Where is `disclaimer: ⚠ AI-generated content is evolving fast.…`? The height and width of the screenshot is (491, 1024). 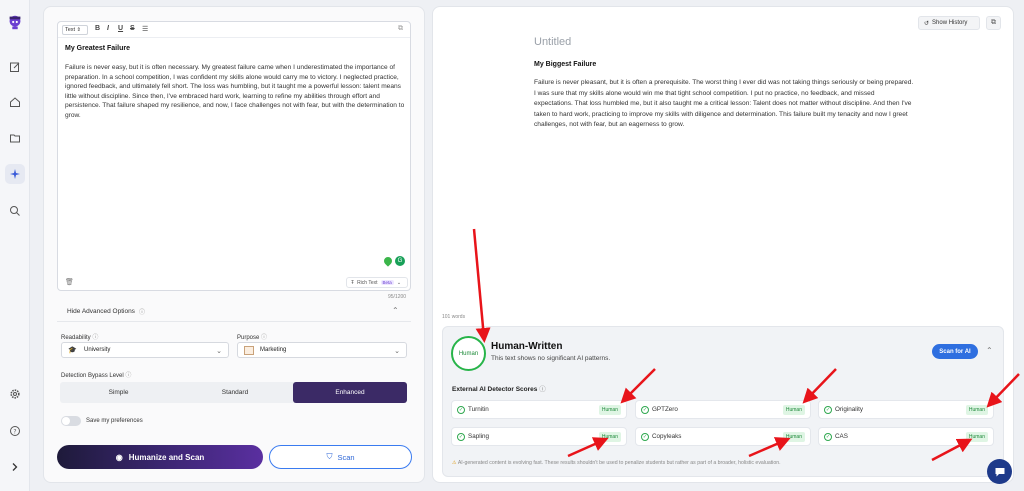
disclaimer: ⚠ AI-generated content is evolving fast.… is located at coordinates (616, 463).